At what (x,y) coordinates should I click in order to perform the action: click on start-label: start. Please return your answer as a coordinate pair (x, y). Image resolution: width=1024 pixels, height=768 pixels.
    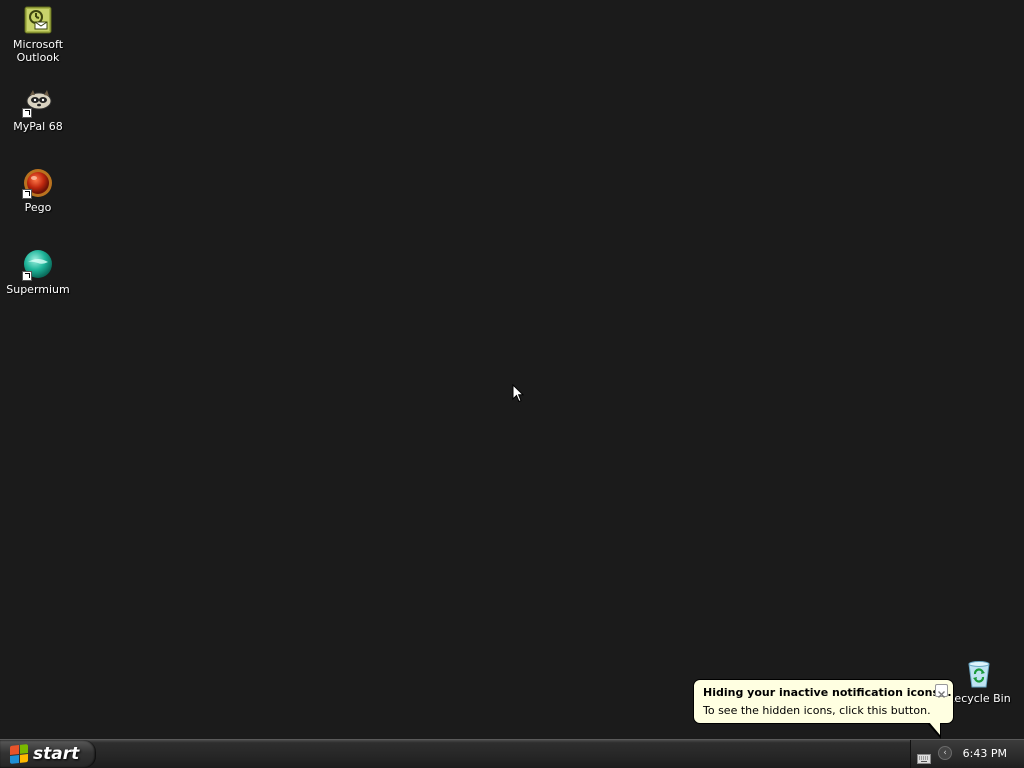
    Looking at the image, I should click on (56, 754).